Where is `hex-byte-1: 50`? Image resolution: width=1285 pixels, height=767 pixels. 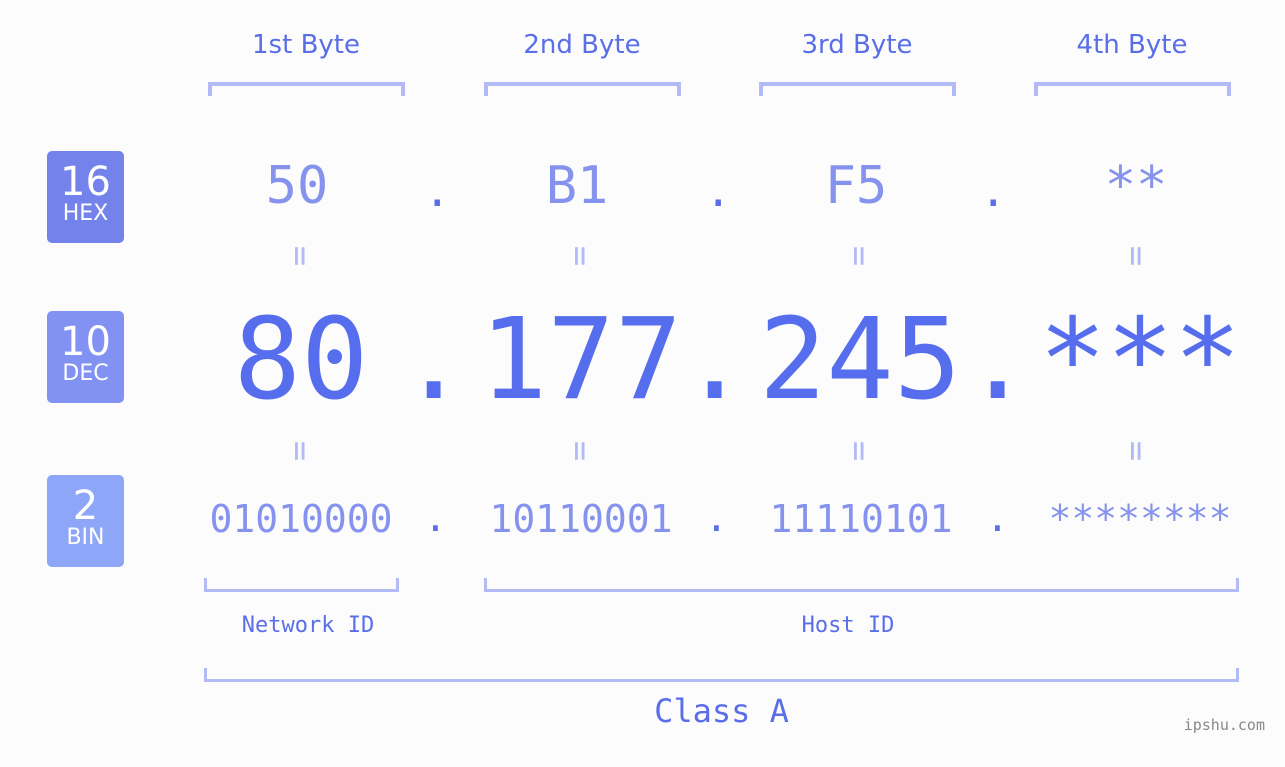
hex-byte-1: 50 is located at coordinates (297, 186).